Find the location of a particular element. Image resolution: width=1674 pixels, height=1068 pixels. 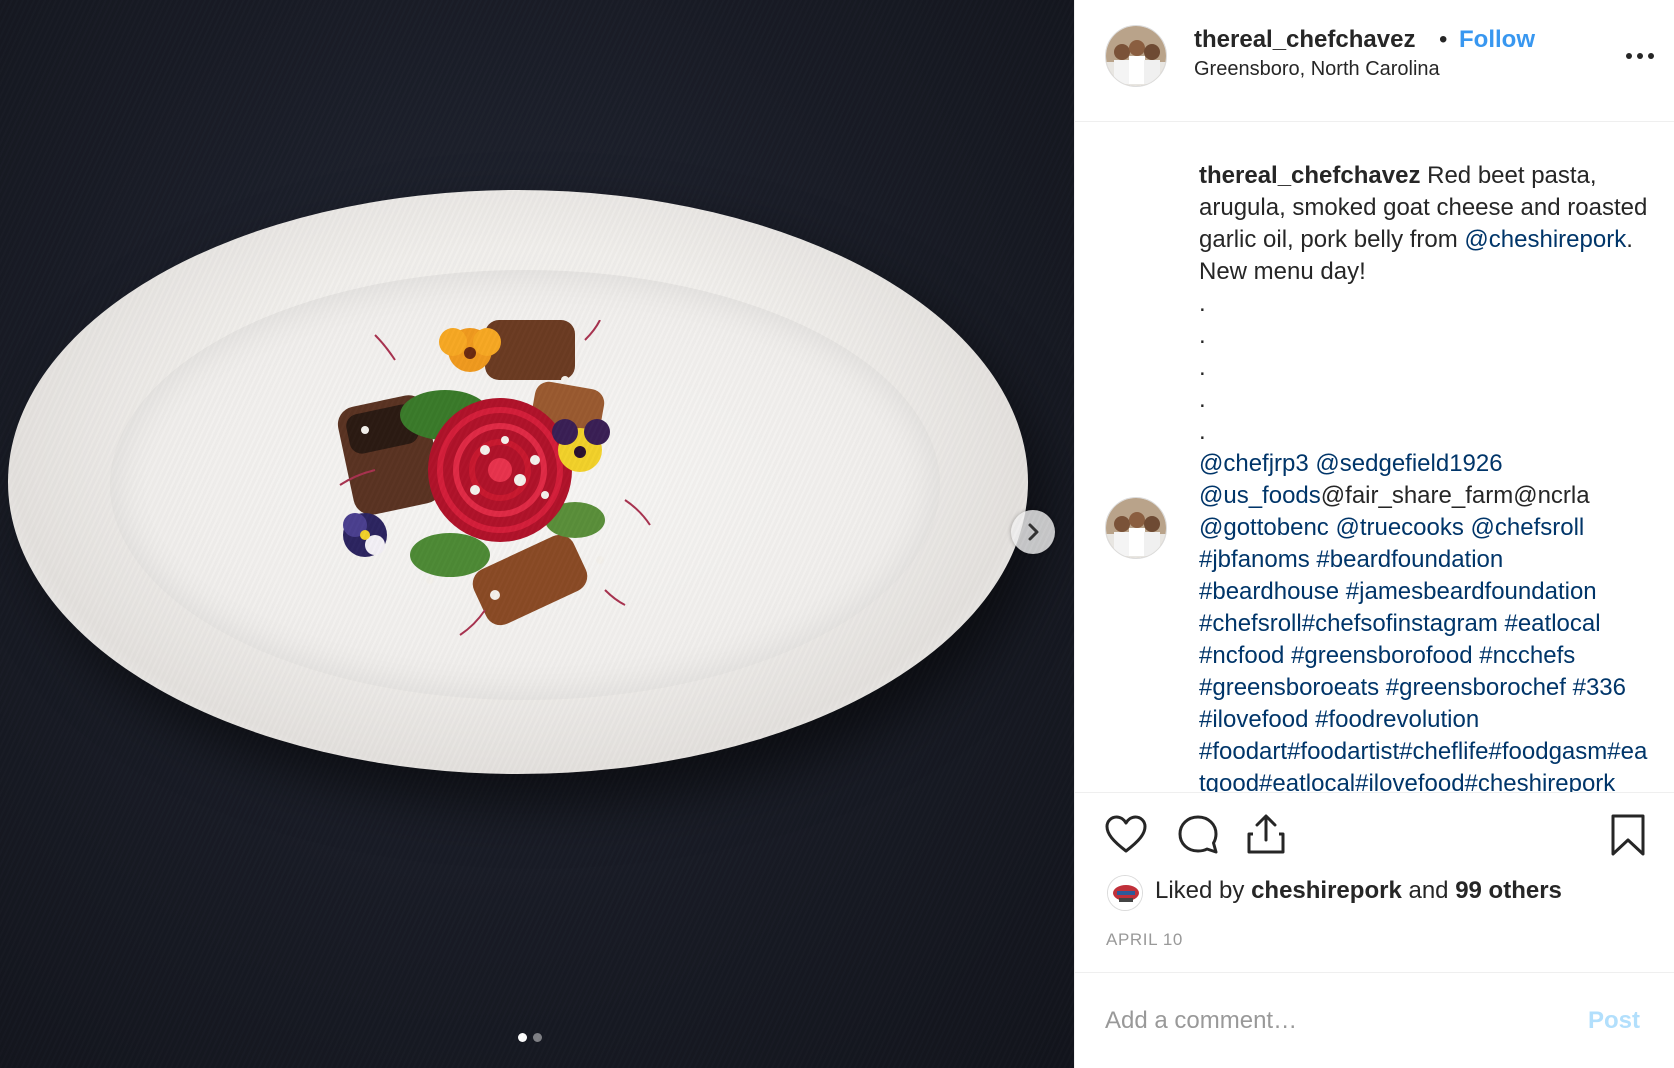

heart-icon is located at coordinates (1126, 834).